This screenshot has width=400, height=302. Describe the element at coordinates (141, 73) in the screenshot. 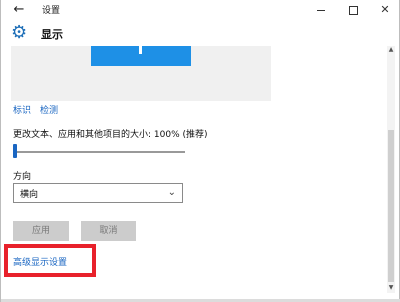

I see `display-preview` at that location.